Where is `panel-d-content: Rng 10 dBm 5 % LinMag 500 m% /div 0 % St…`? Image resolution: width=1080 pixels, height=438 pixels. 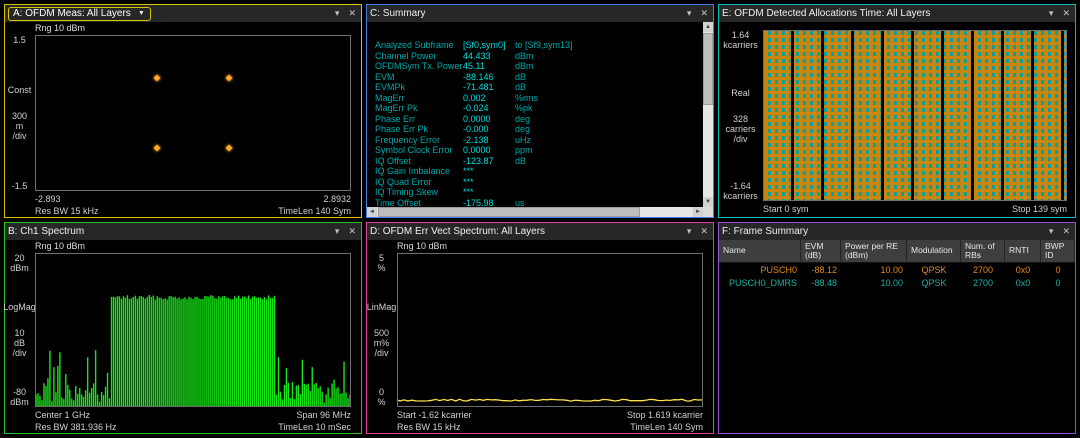
panel-d-content: Rng 10 dBm 5 % LinMag 500 m% /div 0 % St… is located at coordinates (540, 336).